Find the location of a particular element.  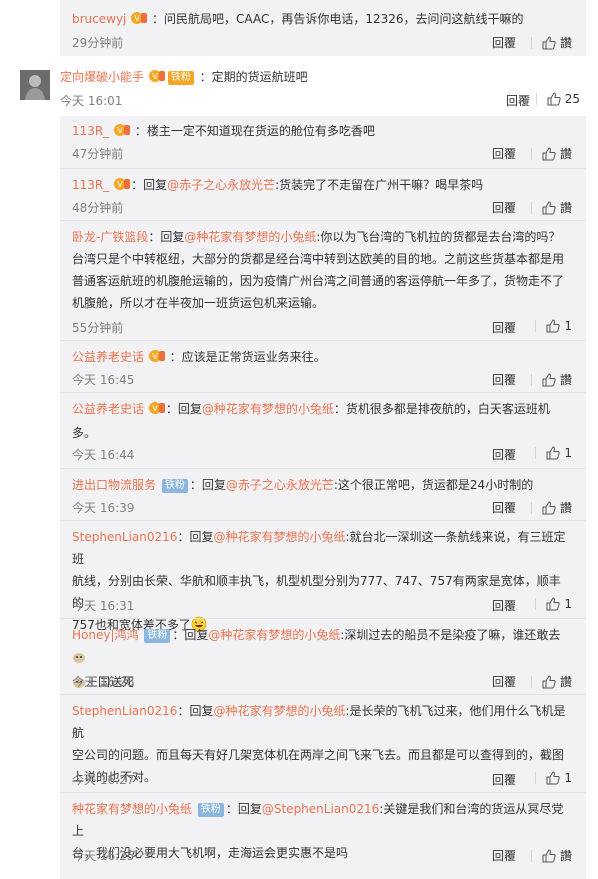

avatar is located at coordinates (35, 85).